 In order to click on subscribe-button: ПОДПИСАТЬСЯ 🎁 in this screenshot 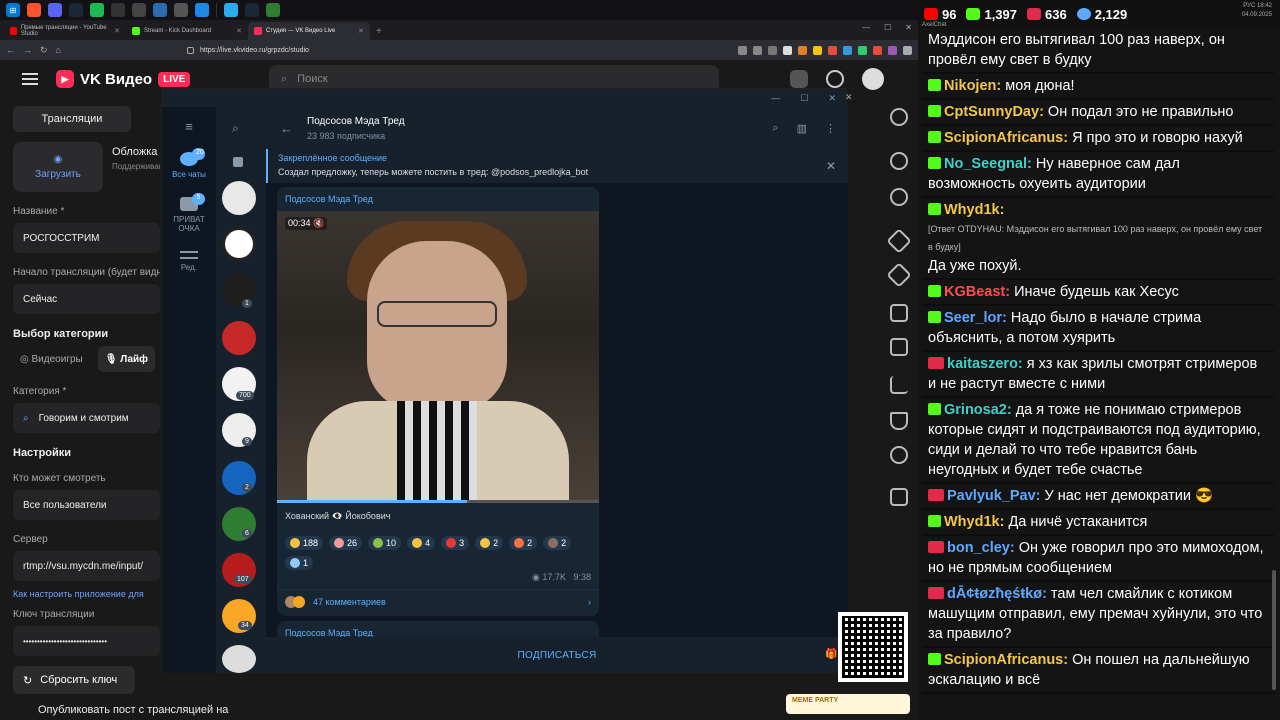, I will do `click(557, 655)`.